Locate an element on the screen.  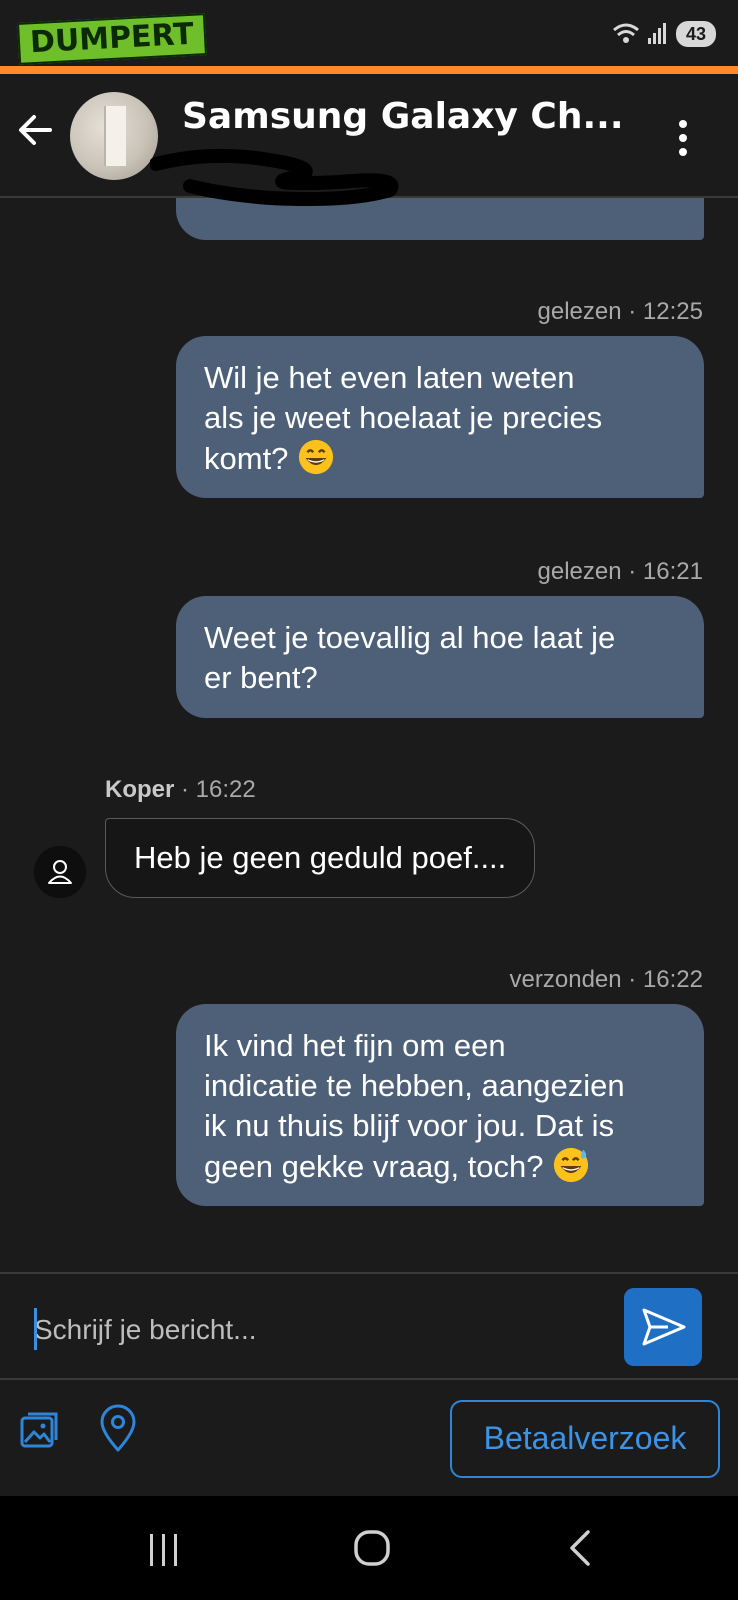
home-icon is located at coordinates (372, 1548).